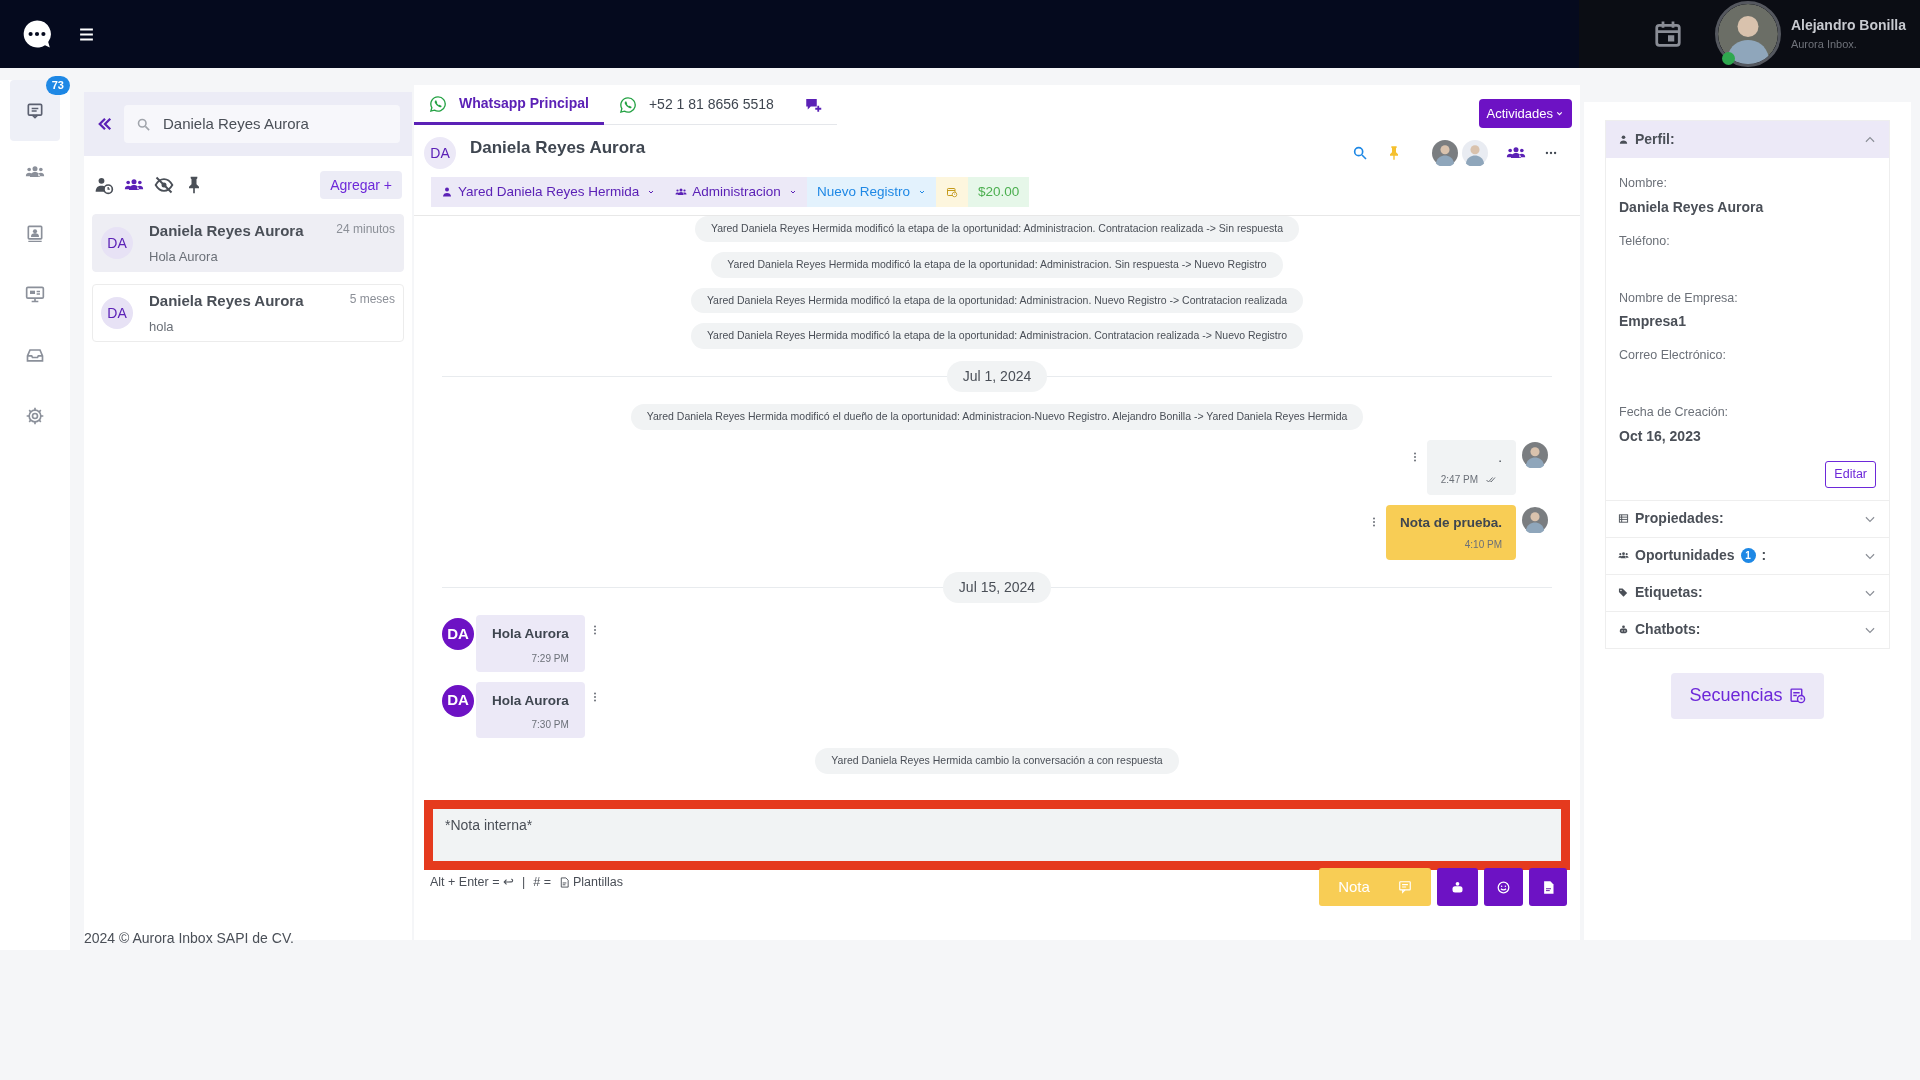 The height and width of the screenshot is (1080, 1920). What do you see at coordinates (248, 243) in the screenshot?
I see `conversation-item: DA Daniela Reyes Aurora 24 minutos Hola Aurora` at bounding box center [248, 243].